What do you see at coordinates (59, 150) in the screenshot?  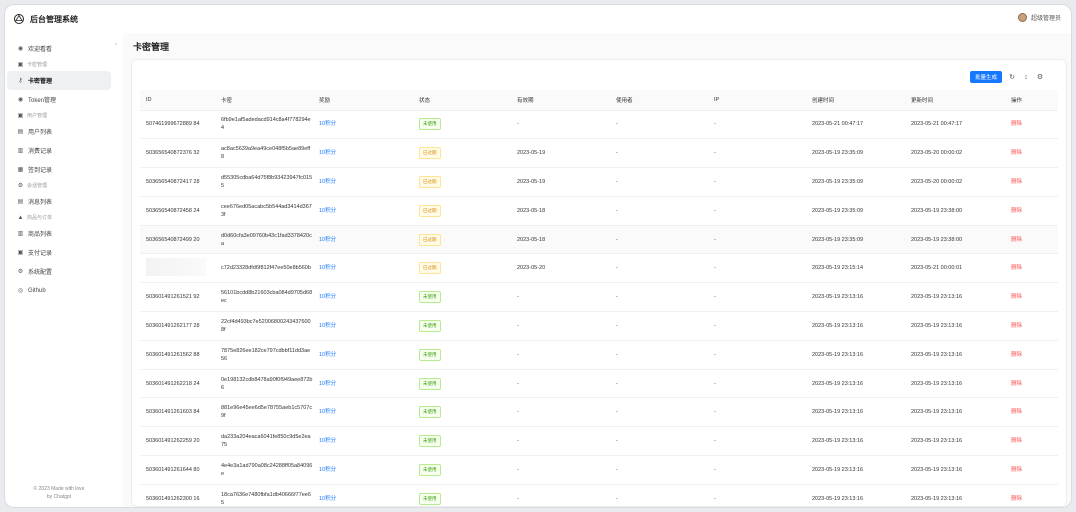 I see `sidebar-item-6: ▥ 消费记录` at bounding box center [59, 150].